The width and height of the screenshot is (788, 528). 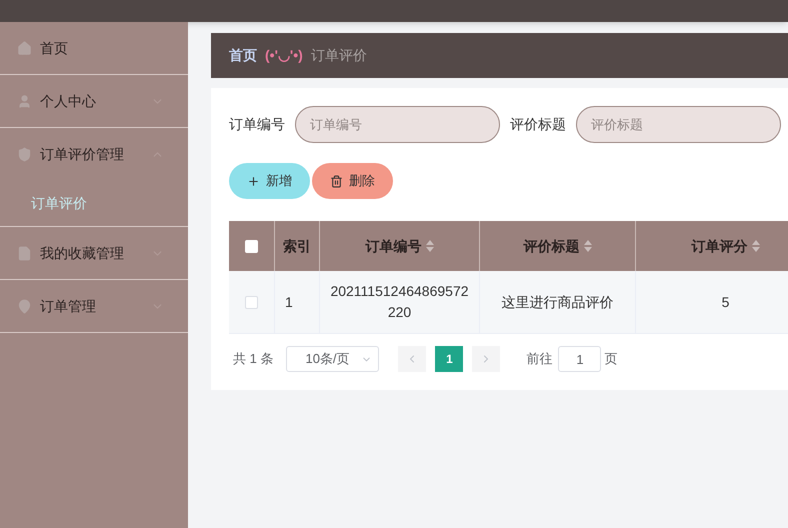 I want to click on user-icon, so click(x=24, y=101).